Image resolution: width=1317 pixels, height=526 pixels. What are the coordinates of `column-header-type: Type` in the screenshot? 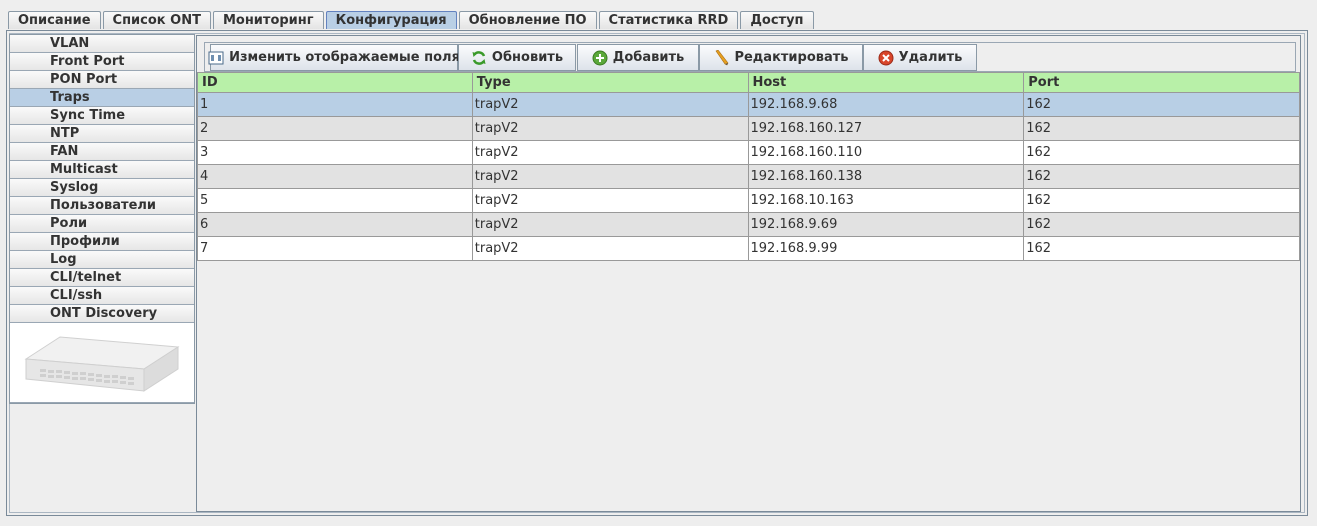 It's located at (611, 82).